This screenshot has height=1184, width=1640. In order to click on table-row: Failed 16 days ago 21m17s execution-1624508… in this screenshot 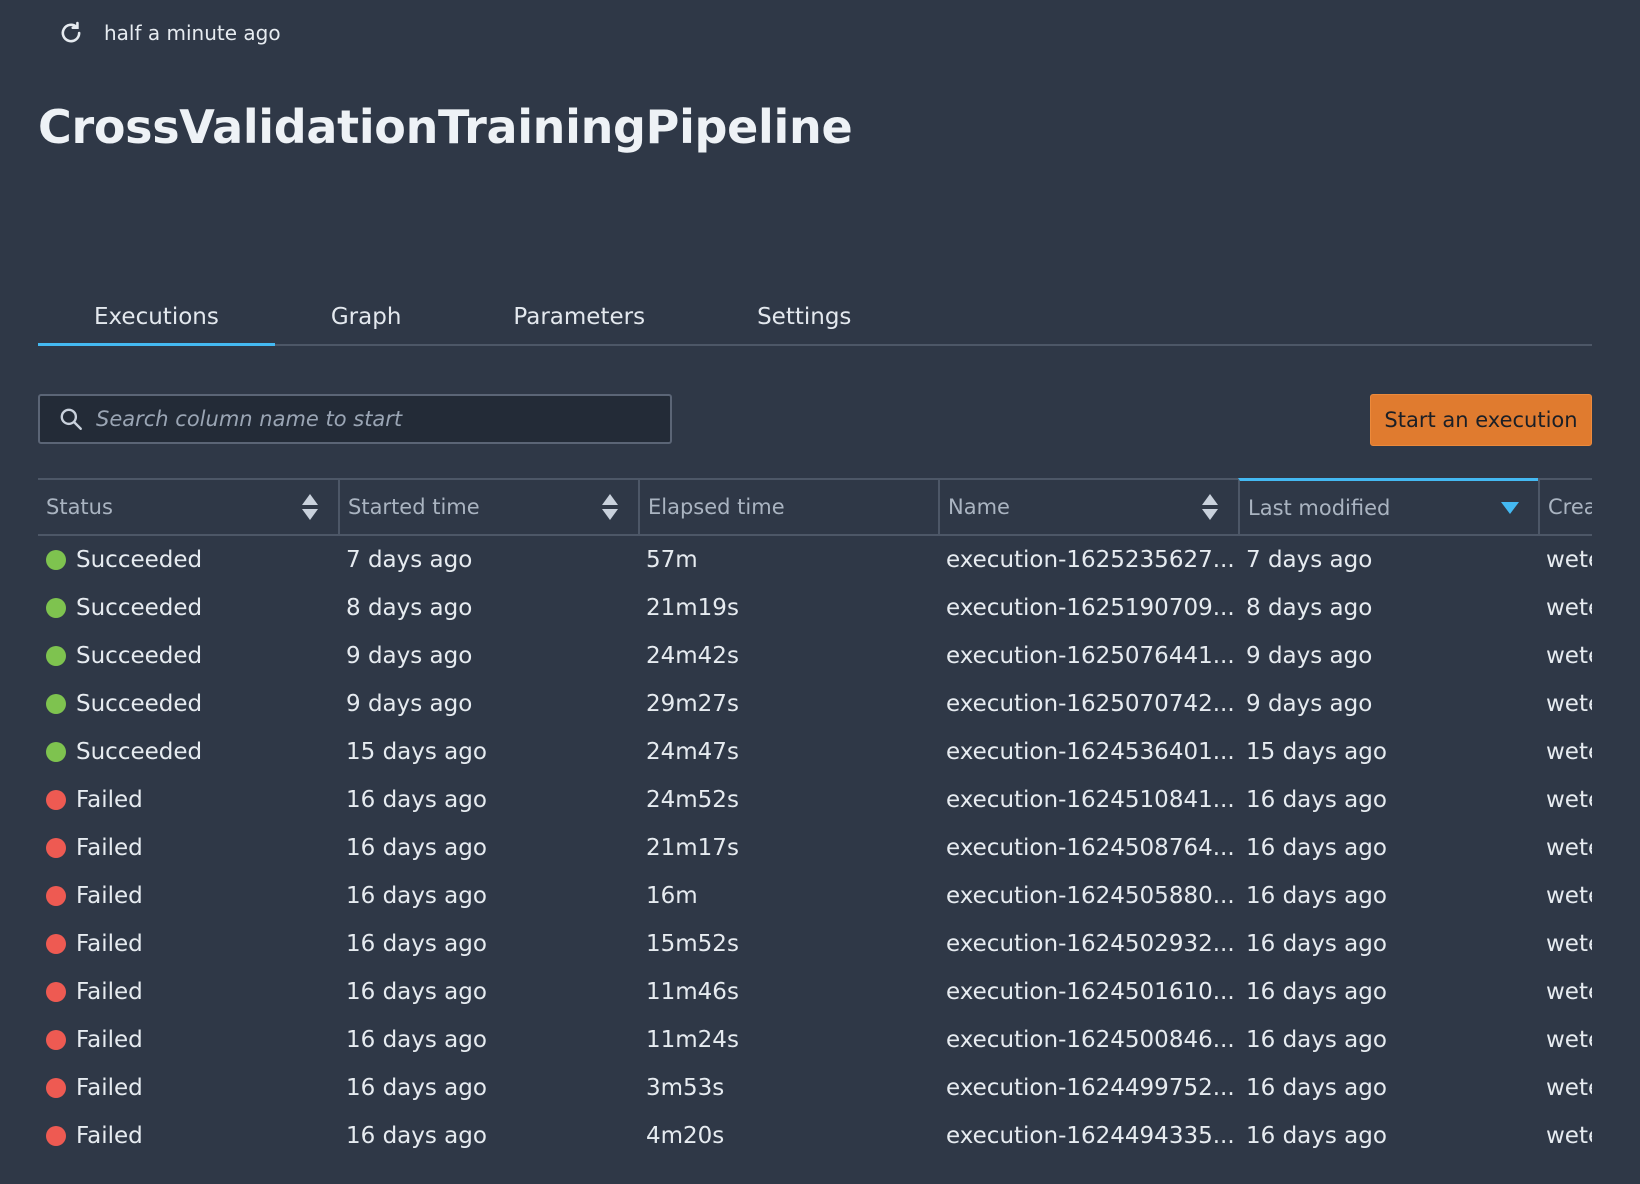, I will do `click(815, 848)`.